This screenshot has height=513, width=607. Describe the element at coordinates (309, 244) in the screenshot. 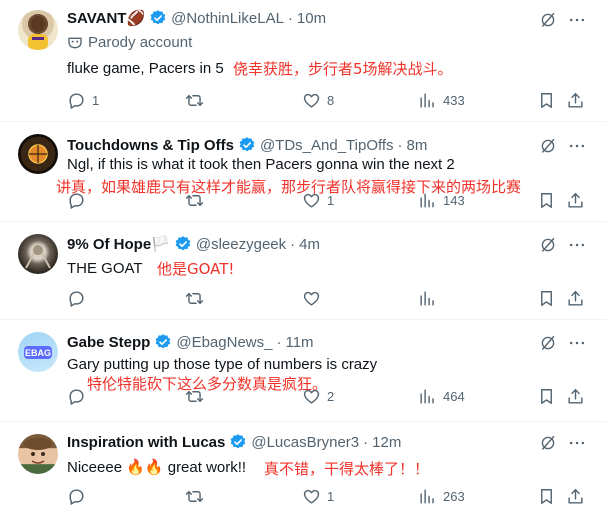

I see `timestamp: 4m` at that location.